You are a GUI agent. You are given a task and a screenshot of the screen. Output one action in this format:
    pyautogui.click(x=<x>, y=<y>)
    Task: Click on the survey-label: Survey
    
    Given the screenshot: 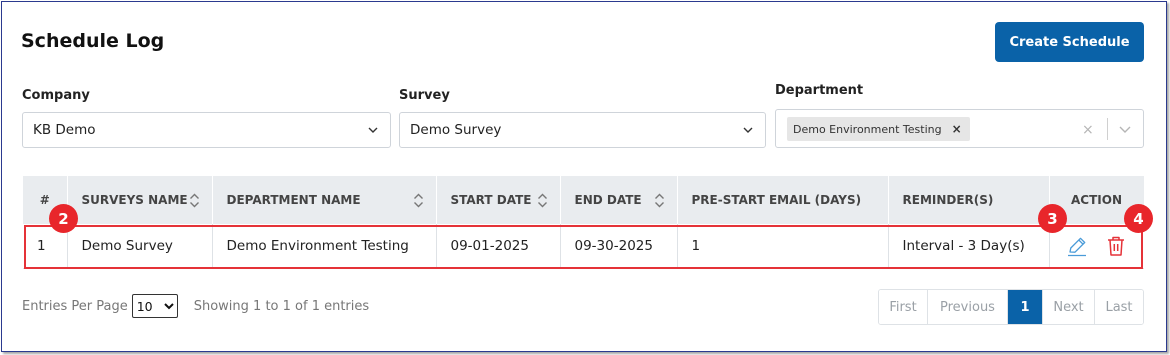 What is the action you would take?
    pyautogui.click(x=424, y=95)
    